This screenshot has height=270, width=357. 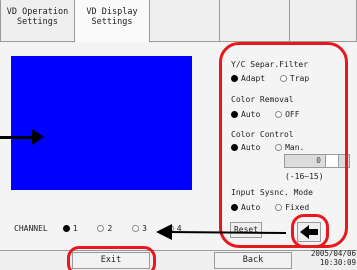 What do you see at coordinates (253, 260) in the screenshot?
I see `back-button: Back` at bounding box center [253, 260].